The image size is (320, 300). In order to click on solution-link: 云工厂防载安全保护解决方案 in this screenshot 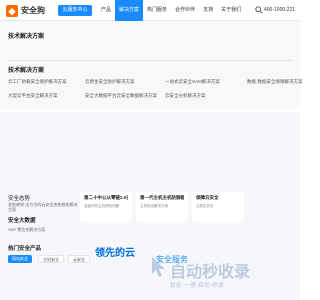, I will do `click(46, 82)`.